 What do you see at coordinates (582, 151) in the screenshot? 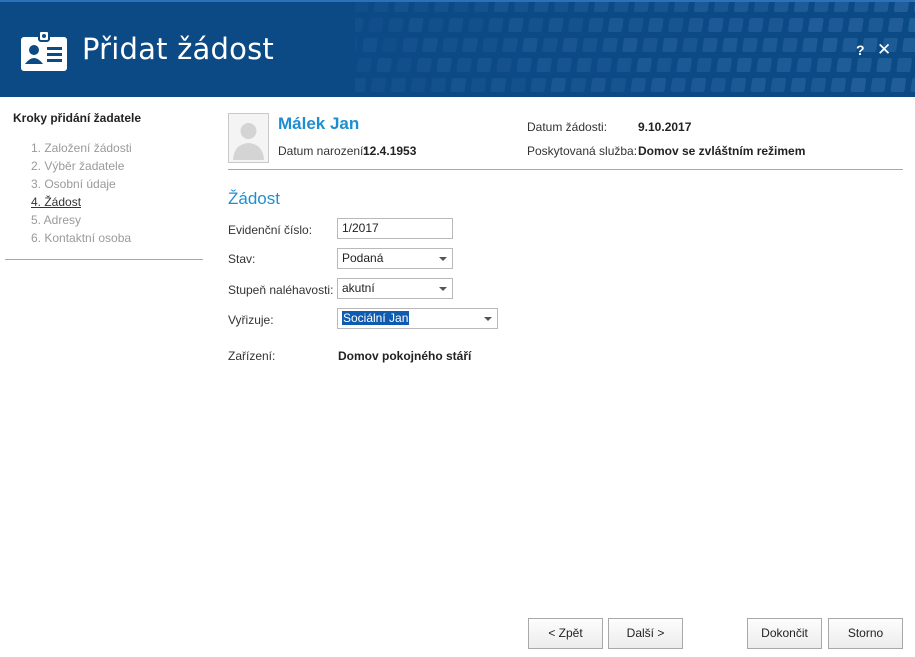
I see `service-label: Poskytovaná služba:` at bounding box center [582, 151].